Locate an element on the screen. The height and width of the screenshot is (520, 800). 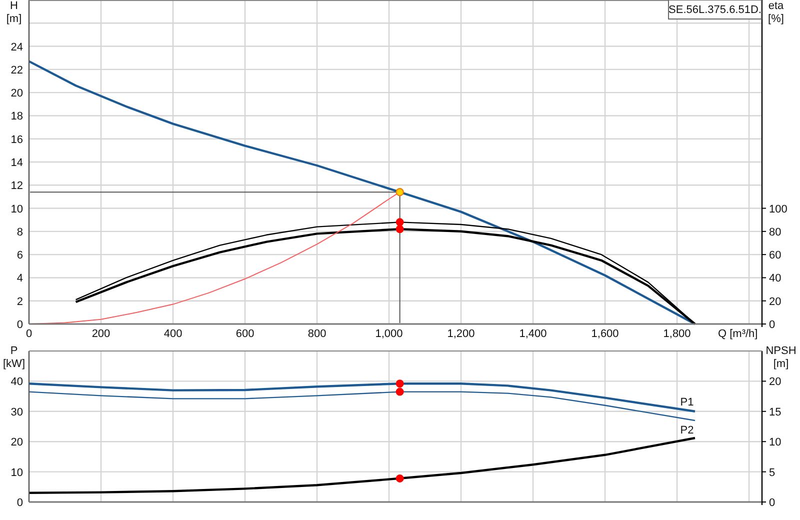
tick-label: 1,400 is located at coordinates (533, 334).